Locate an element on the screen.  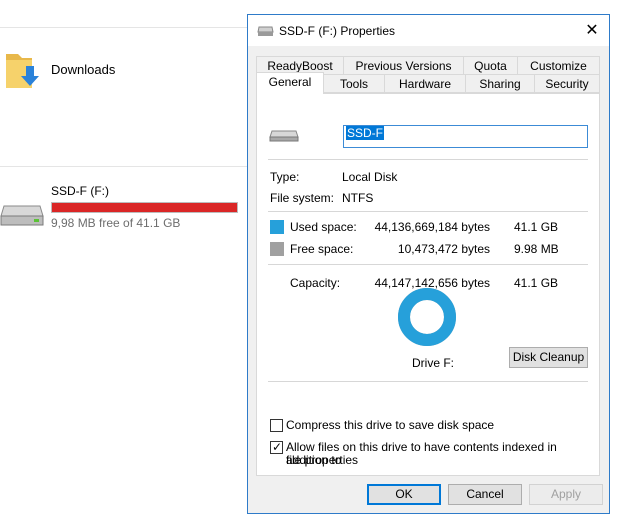
drive-usage-fill is located at coordinates (144, 207).